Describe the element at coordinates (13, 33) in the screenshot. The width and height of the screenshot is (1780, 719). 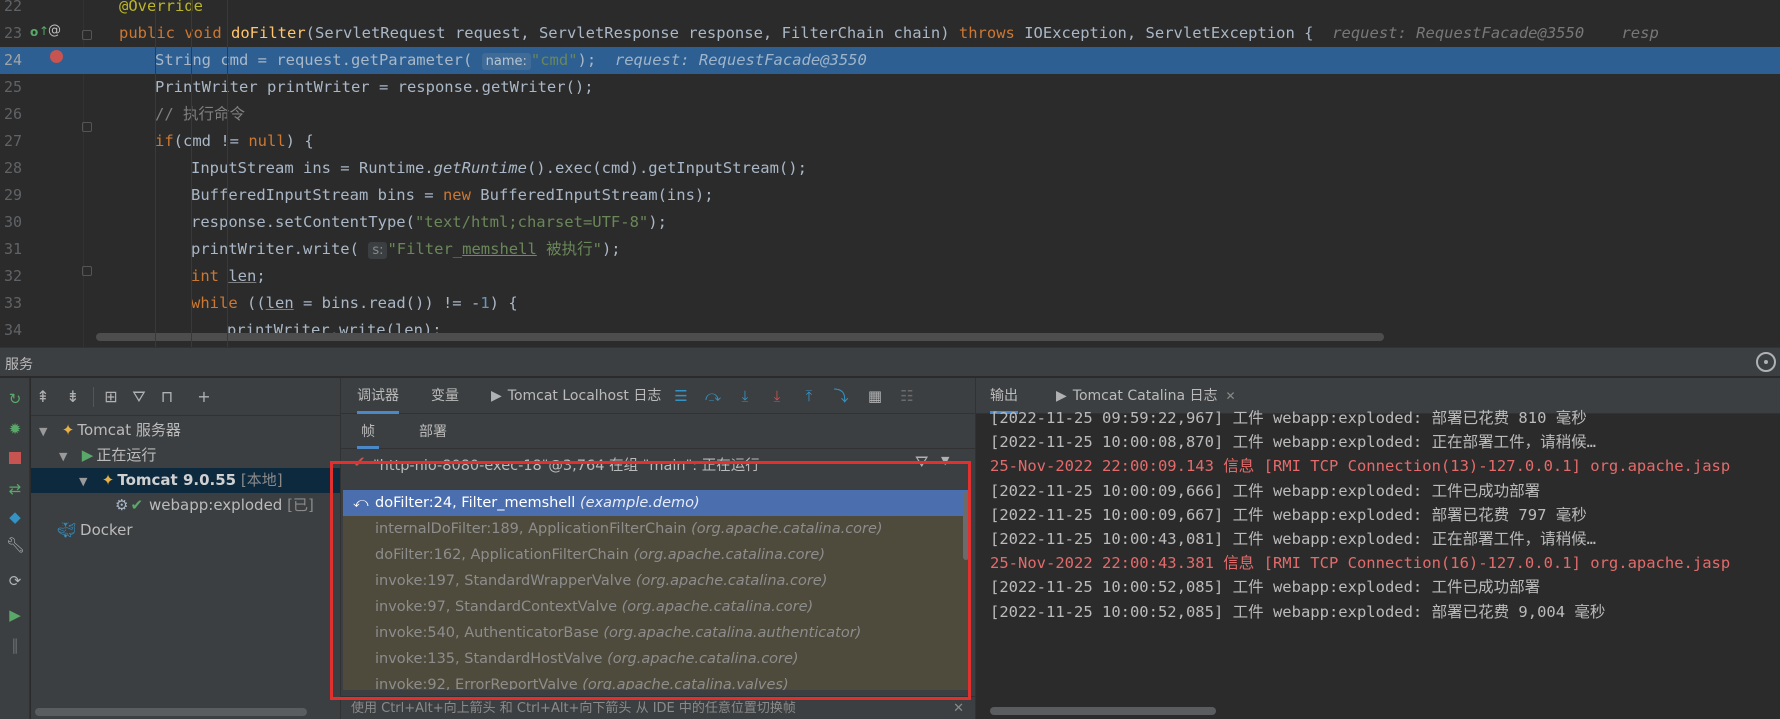
I see `line-number: 23` at that location.